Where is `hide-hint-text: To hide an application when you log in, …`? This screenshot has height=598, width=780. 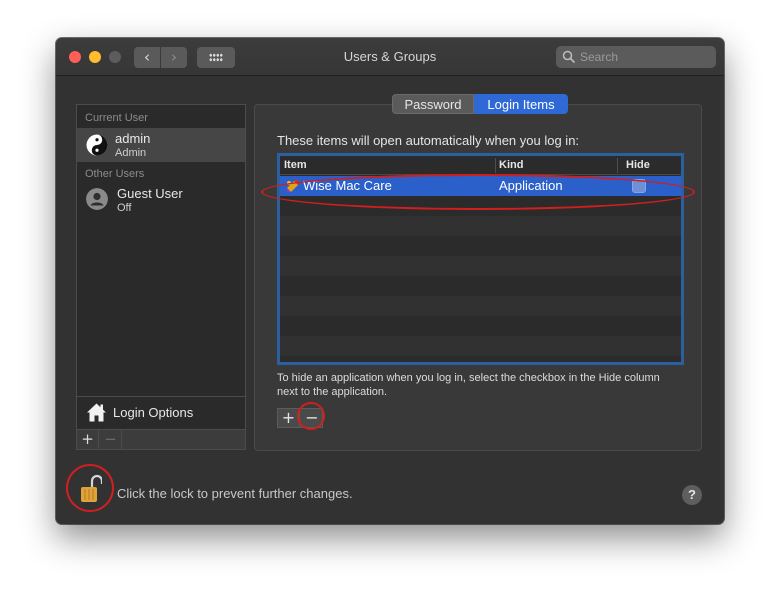
hide-hint-text: To hide an application when you log in, … is located at coordinates (468, 385).